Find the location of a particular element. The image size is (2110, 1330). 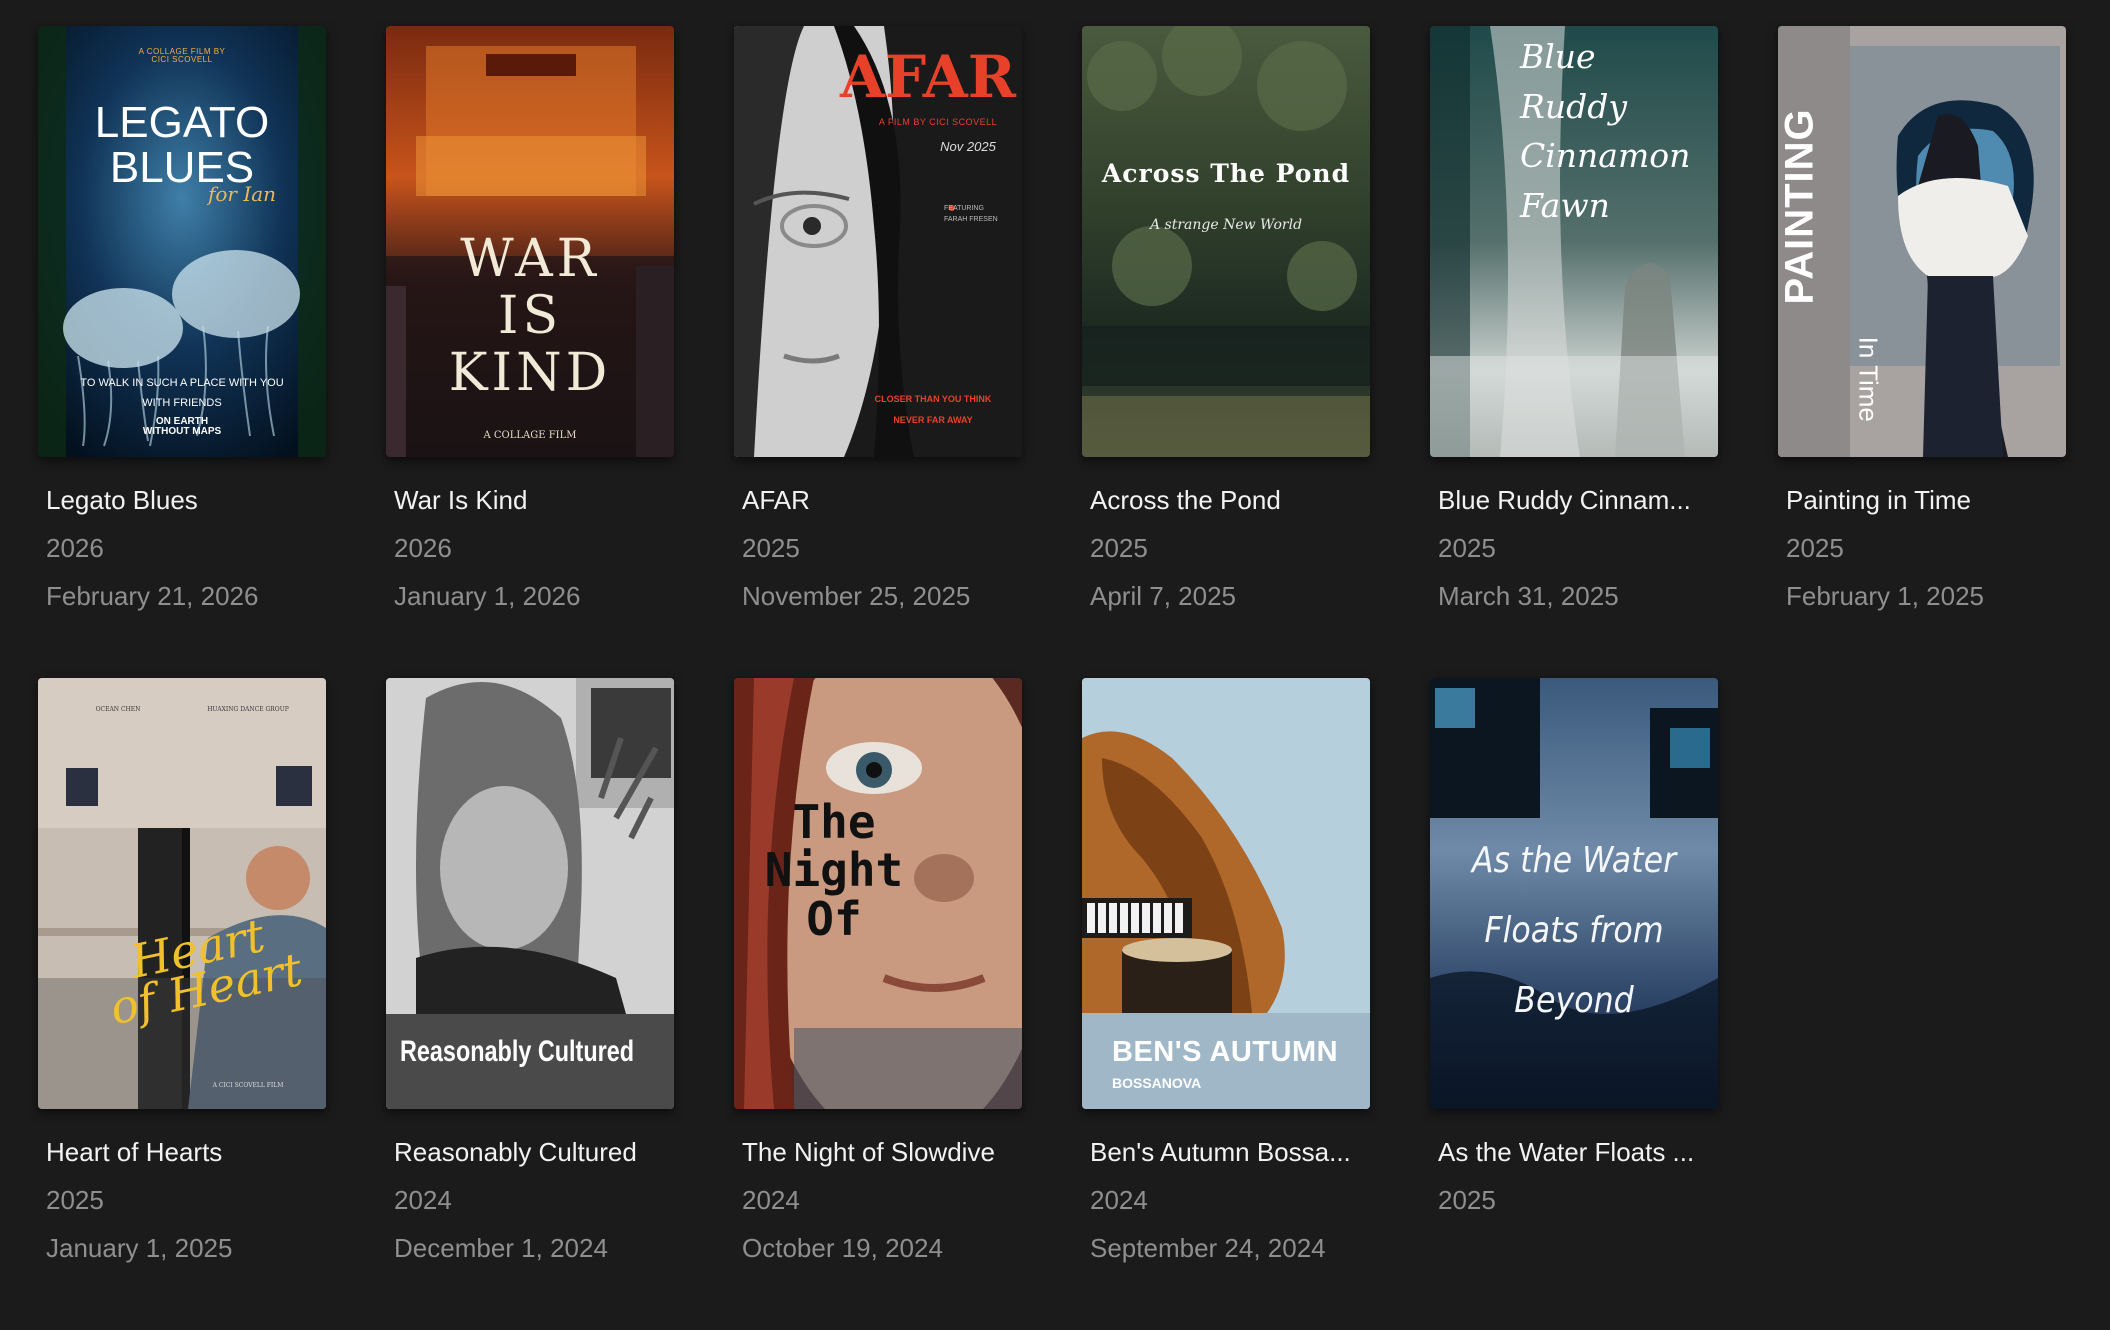

film-title: War Is Kind is located at coordinates (534, 500).